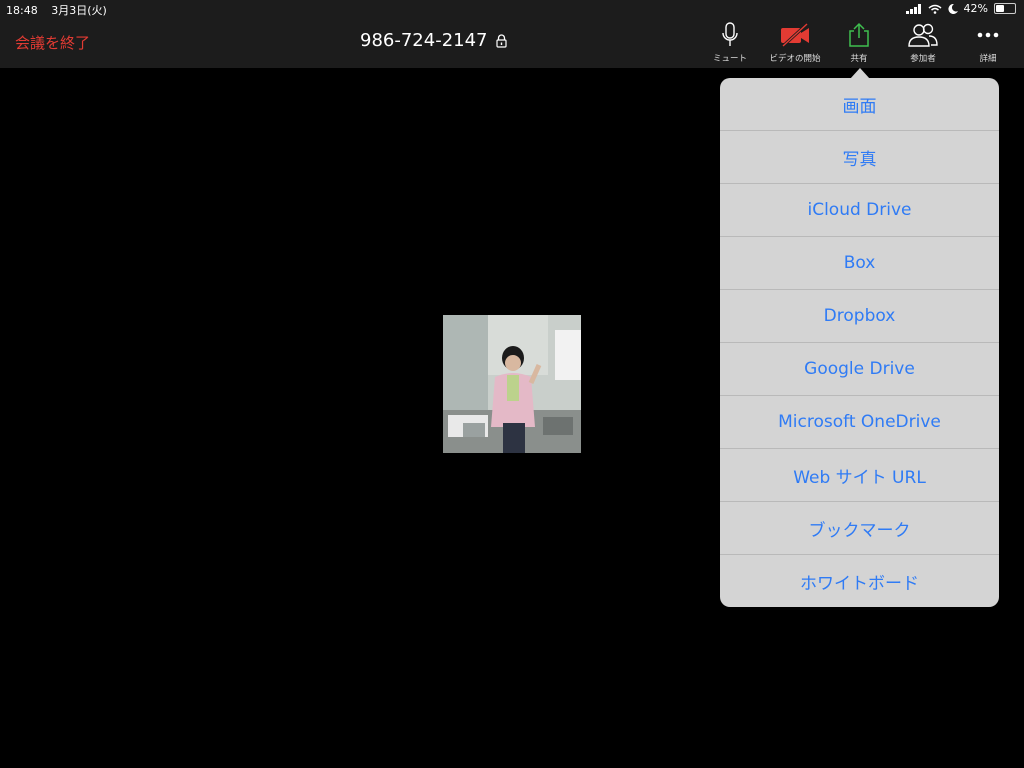 This screenshot has width=1024, height=768. I want to click on share-option-website-url: Web サイト URL, so click(859, 475).